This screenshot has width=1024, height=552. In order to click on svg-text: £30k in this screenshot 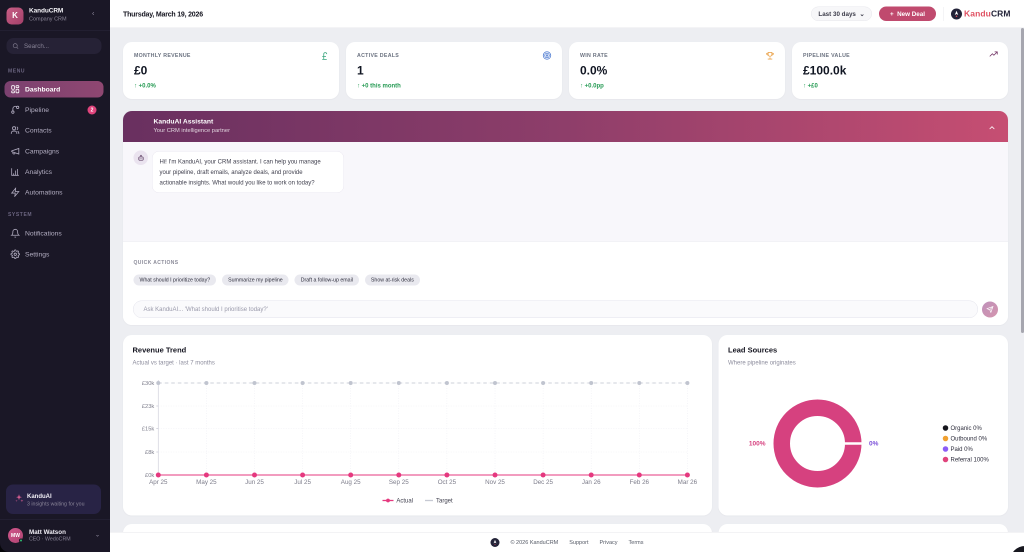, I will do `click(148, 384)`.